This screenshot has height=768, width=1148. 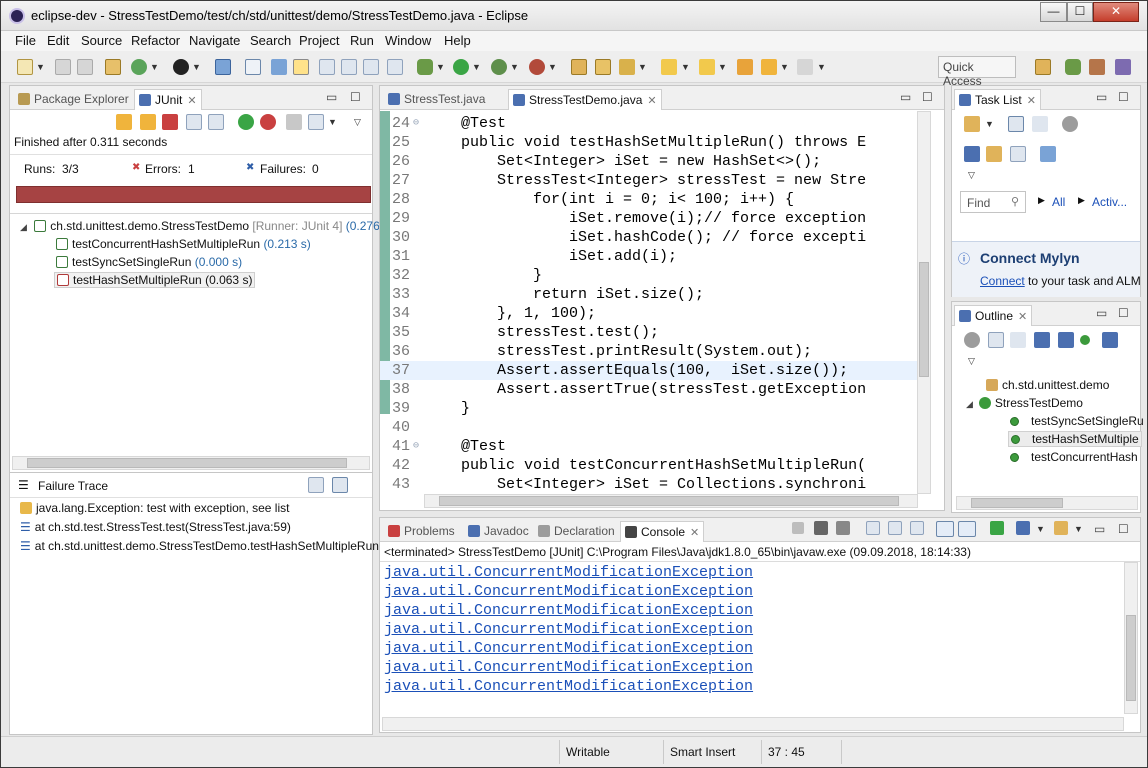 What do you see at coordinates (1053, 12) in the screenshot?
I see `minimize-button: —` at bounding box center [1053, 12].